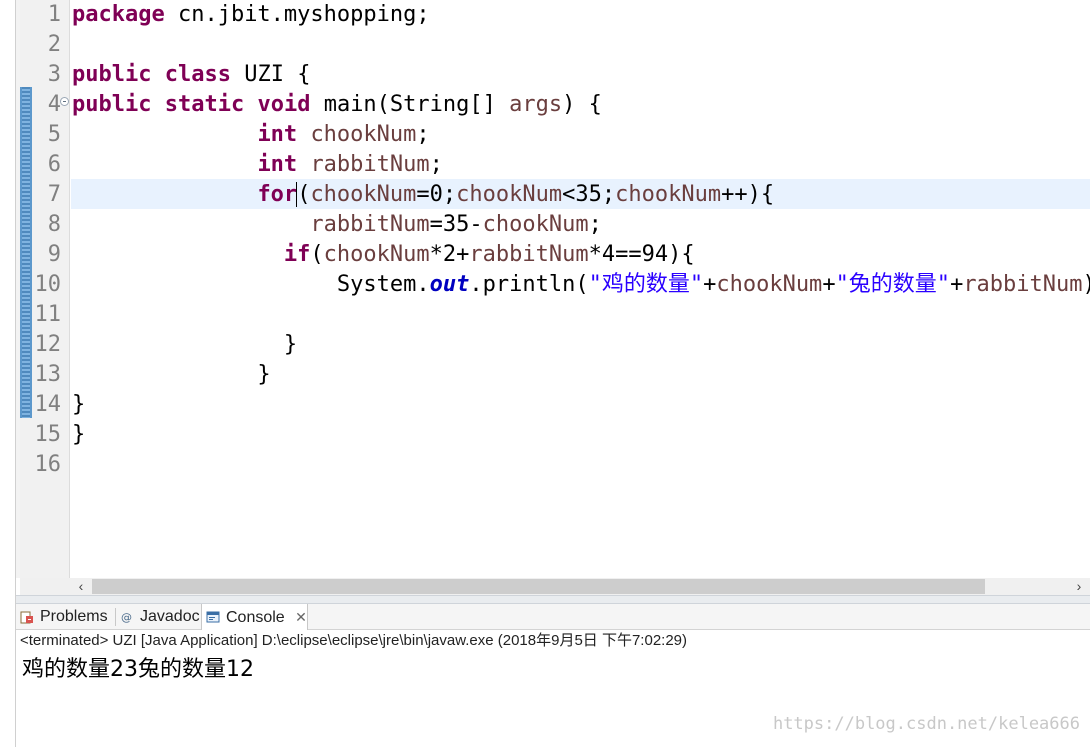 This screenshot has height=747, width=1090. I want to click on line-number: 12, so click(48, 344).